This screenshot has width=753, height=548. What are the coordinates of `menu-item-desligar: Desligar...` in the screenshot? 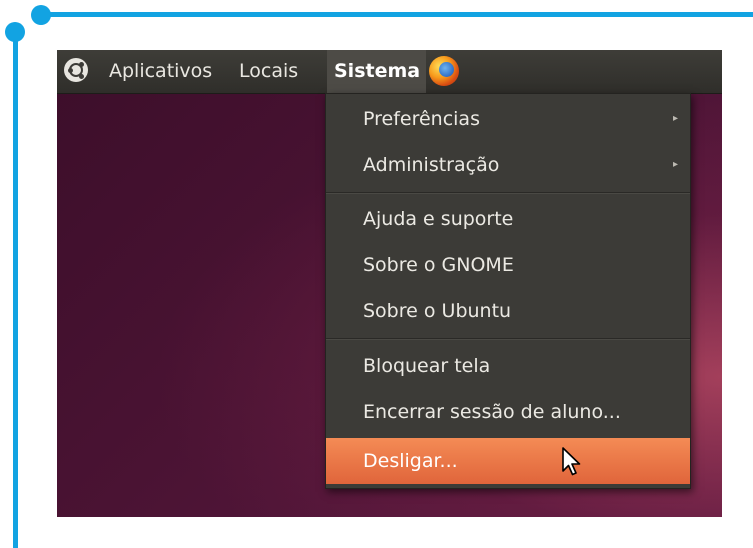 It's located at (508, 461).